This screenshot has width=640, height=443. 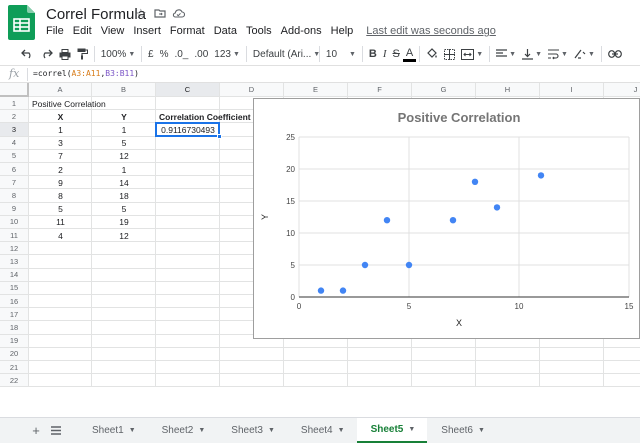 I want to click on cell-x-value: 11, so click(x=60, y=222).